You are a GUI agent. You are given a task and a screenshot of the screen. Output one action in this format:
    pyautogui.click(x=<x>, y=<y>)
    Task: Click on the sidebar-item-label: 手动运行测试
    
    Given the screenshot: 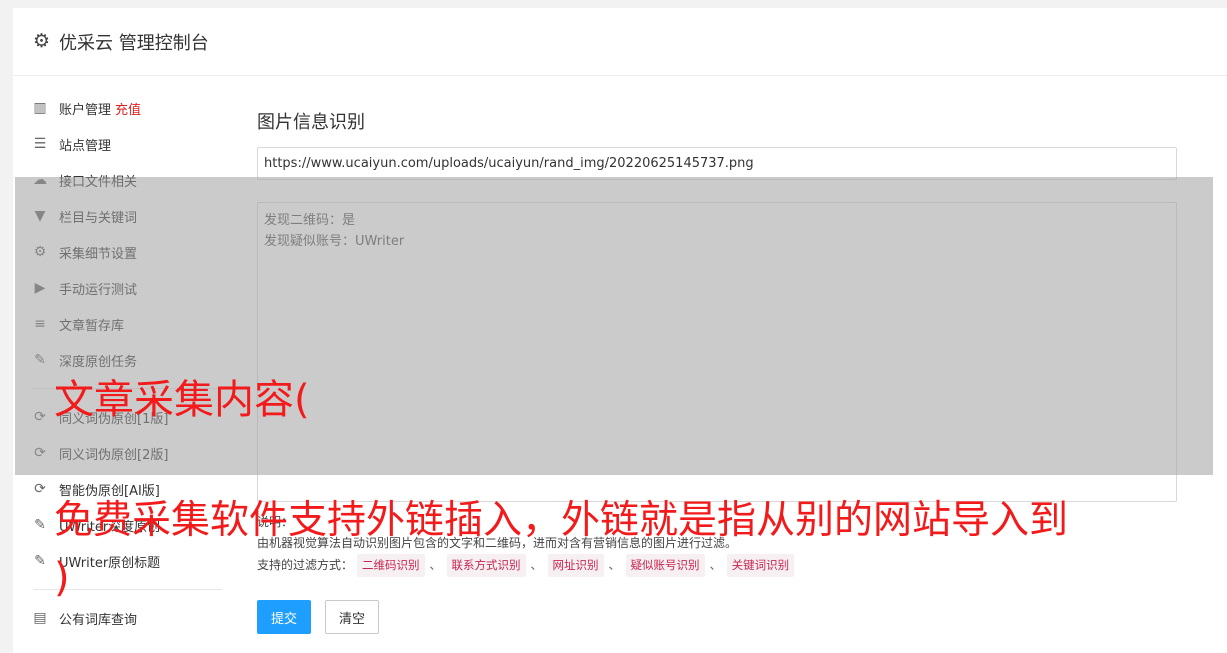 What is the action you would take?
    pyautogui.click(x=98, y=290)
    